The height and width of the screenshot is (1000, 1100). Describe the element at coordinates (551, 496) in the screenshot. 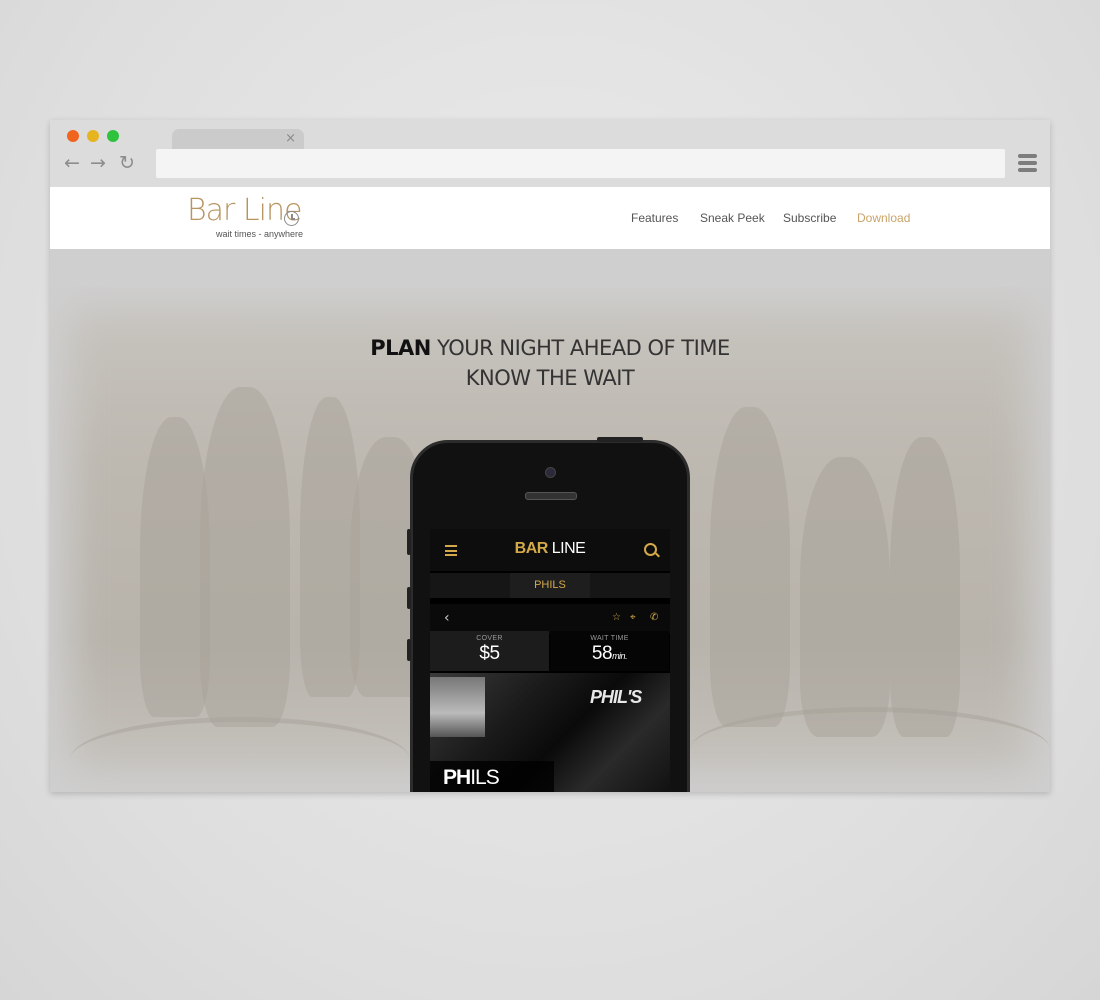

I see `phone-speaker` at that location.